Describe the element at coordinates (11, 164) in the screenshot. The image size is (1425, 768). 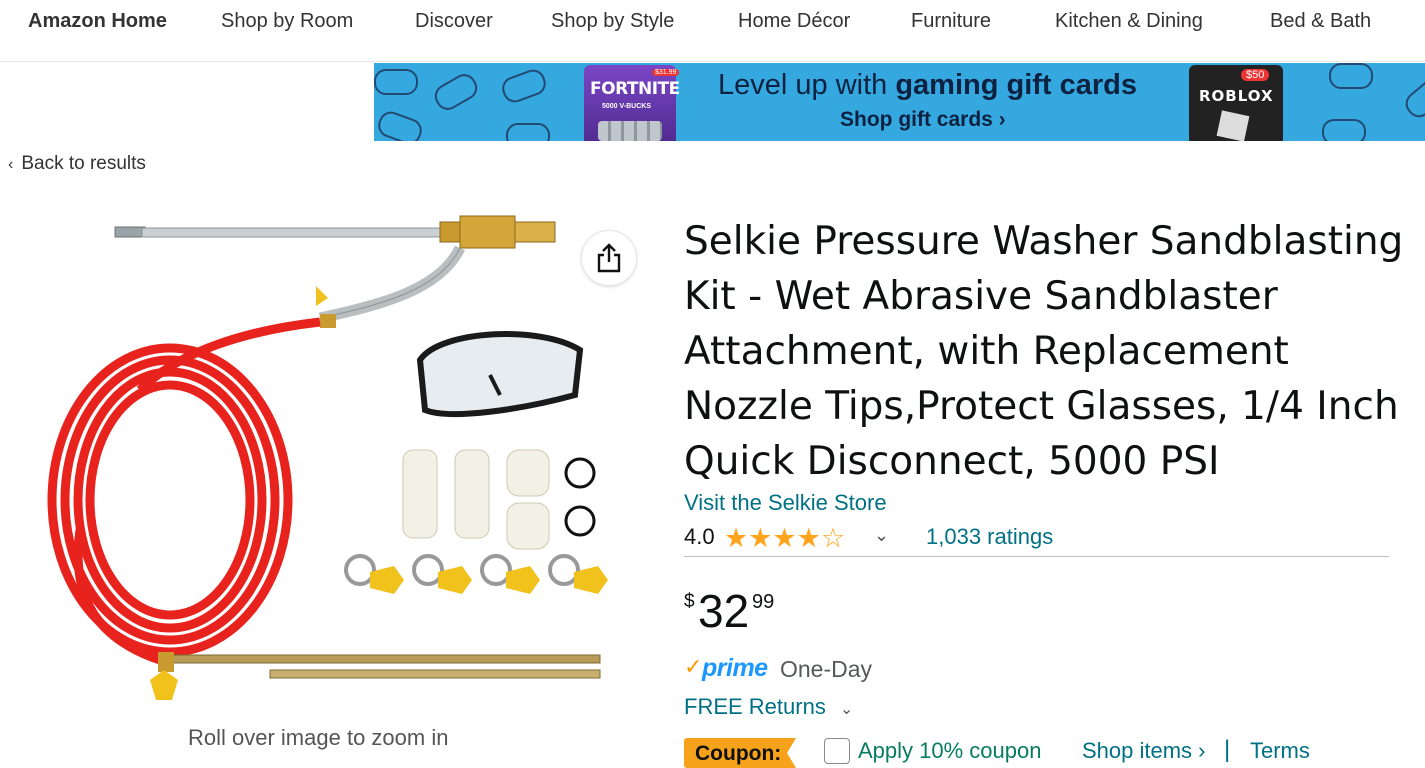
I see `chevron-left-icon: ‹` at that location.